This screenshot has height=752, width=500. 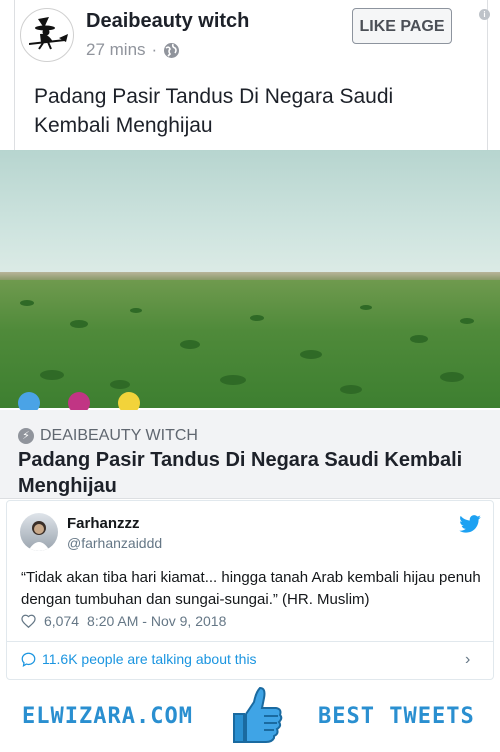 What do you see at coordinates (402, 26) in the screenshot?
I see `like-page-button: LIKE PAGE` at bounding box center [402, 26].